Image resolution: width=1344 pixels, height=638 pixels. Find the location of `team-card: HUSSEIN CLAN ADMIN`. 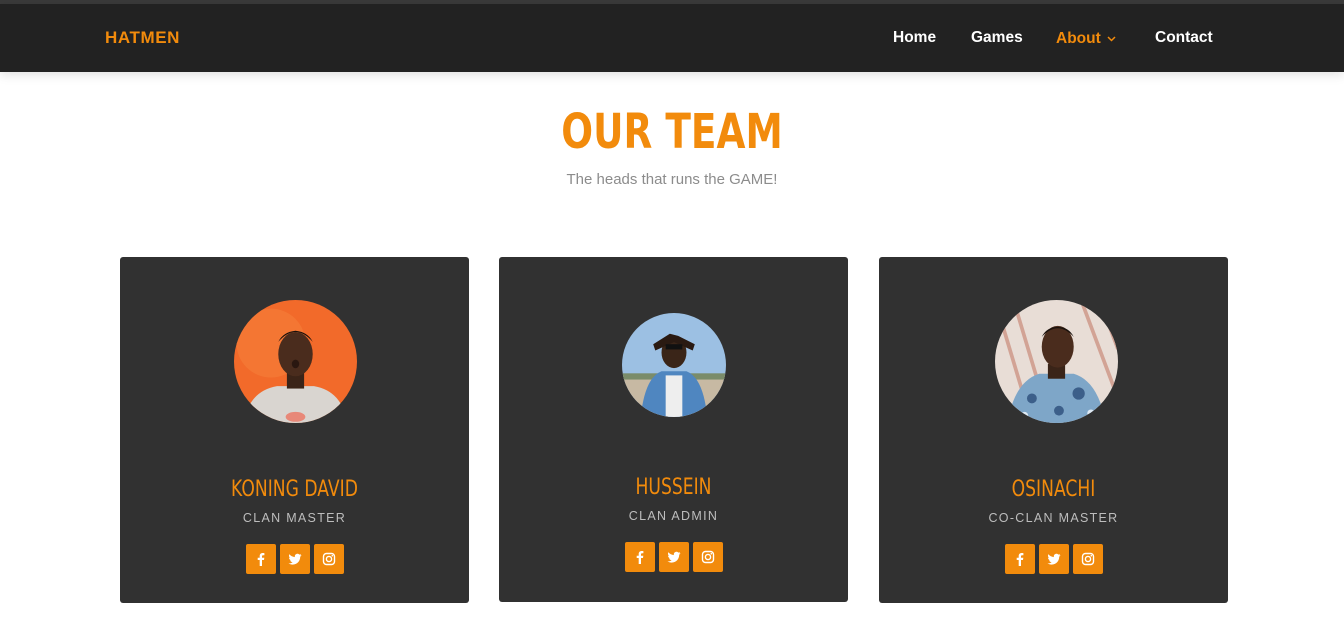

team-card: HUSSEIN CLAN ADMIN is located at coordinates (673, 429).